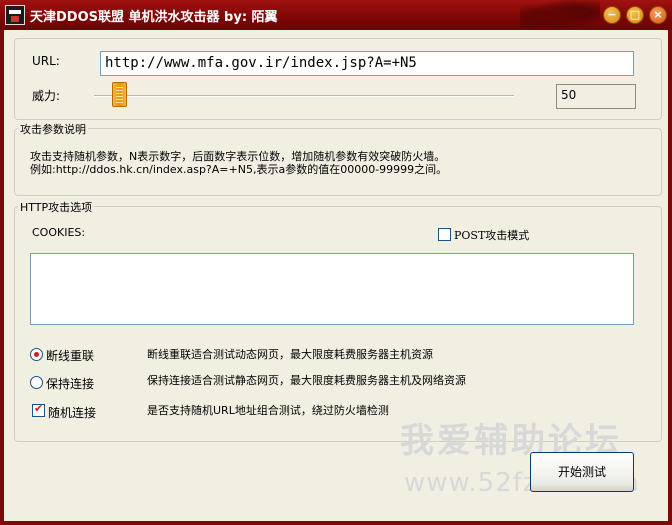 The image size is (672, 525). What do you see at coordinates (72, 412) in the screenshot?
I see `random-connect-label: 随机连接` at bounding box center [72, 412].